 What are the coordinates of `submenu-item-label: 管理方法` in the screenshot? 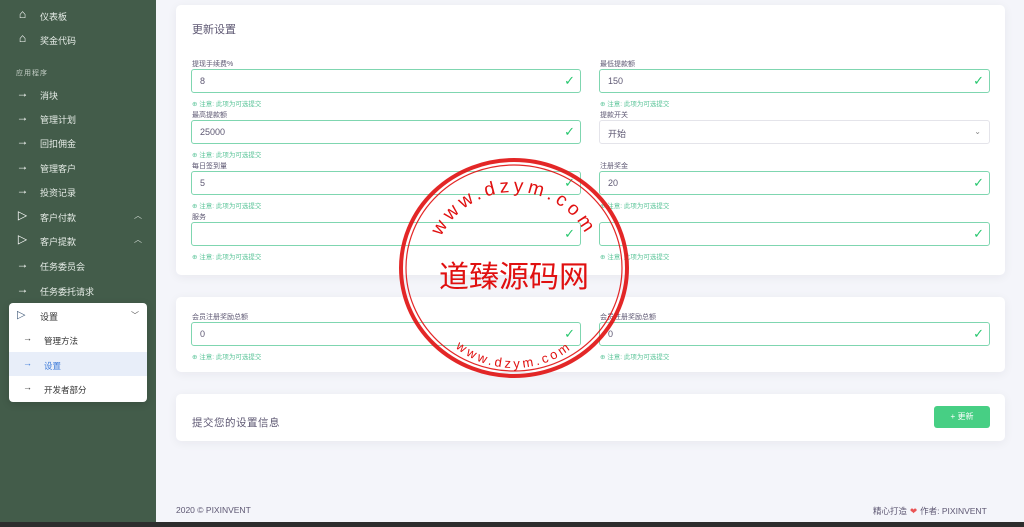 It's located at (61, 341).